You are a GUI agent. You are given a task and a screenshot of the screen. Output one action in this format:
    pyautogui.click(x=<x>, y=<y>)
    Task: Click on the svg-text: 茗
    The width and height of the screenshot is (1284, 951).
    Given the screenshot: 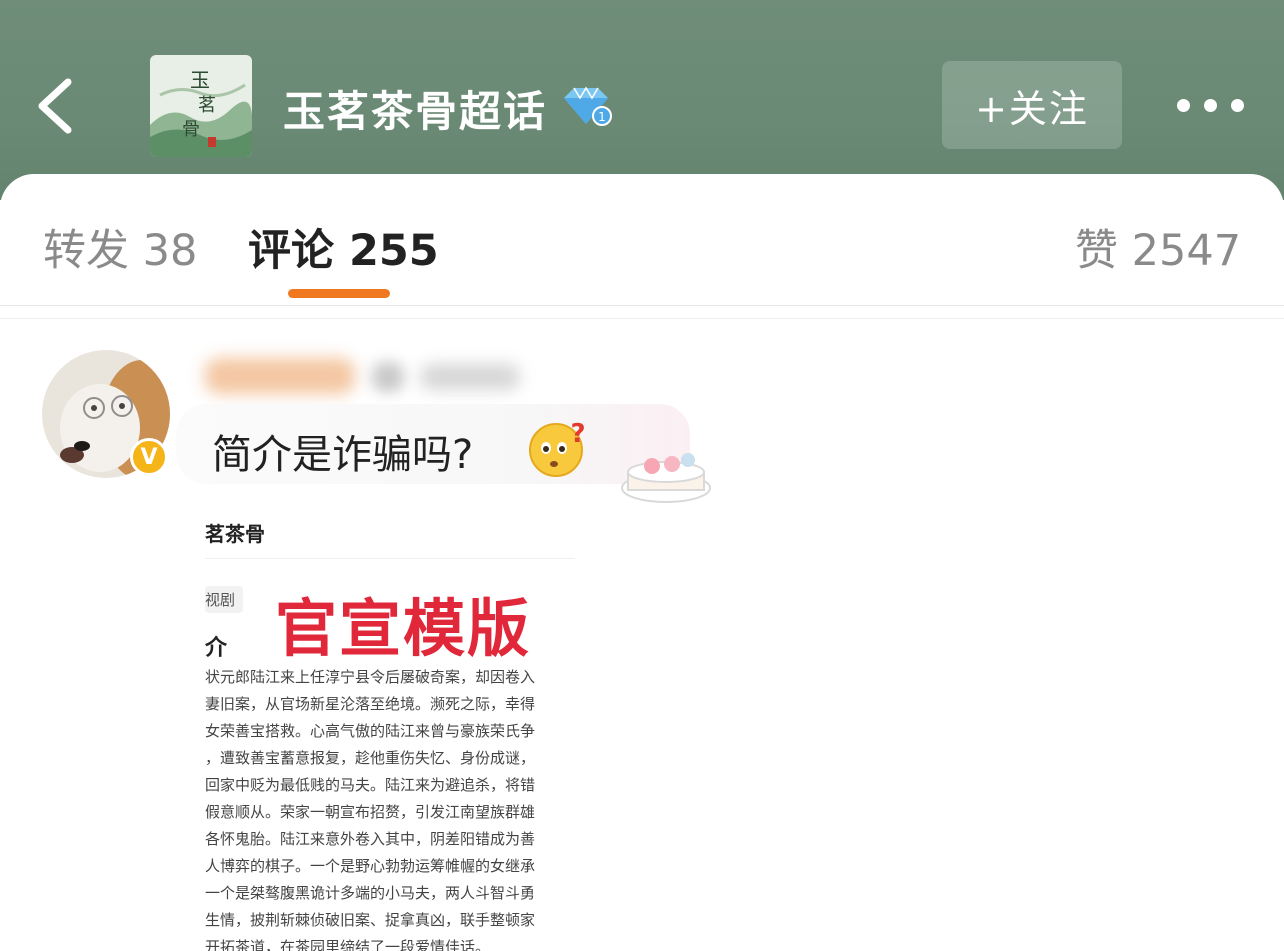 What is the action you would take?
    pyautogui.click(x=207, y=105)
    